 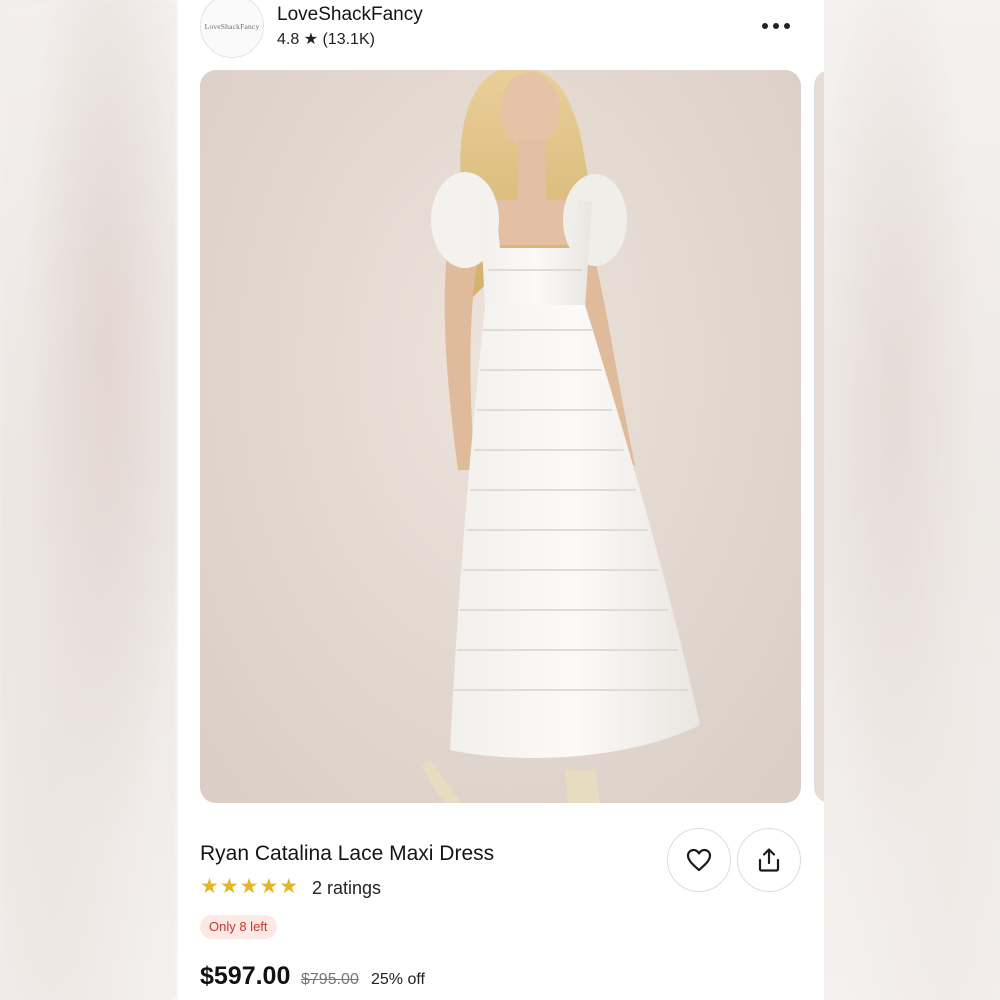 I want to click on shop-avatar: LoveShackFancy, so click(x=232, y=29).